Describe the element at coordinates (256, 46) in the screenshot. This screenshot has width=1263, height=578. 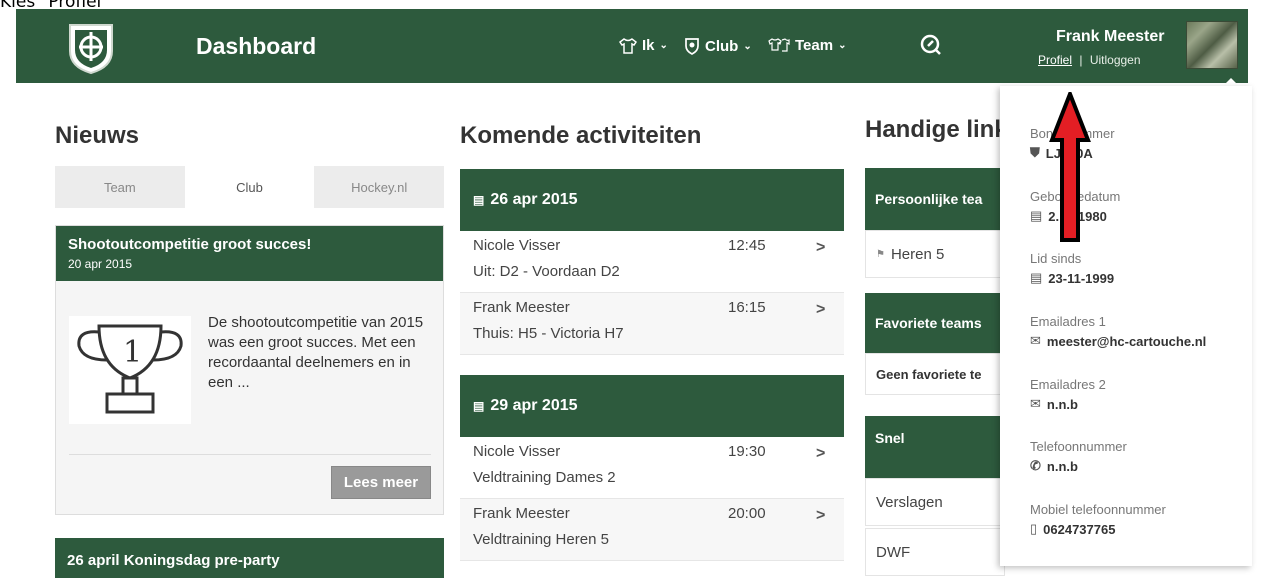
I see `page-brand-title: Dashboard` at that location.